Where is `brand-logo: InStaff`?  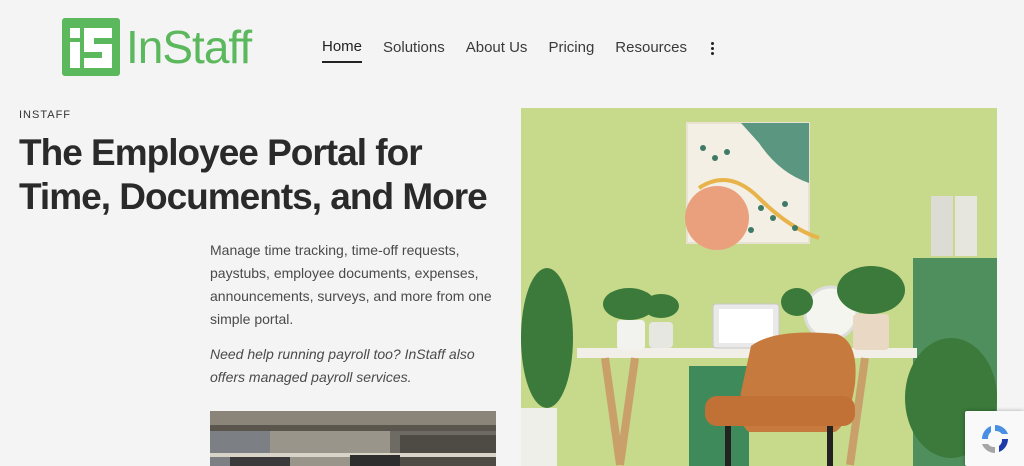
brand-logo: InStaff is located at coordinates (157, 47).